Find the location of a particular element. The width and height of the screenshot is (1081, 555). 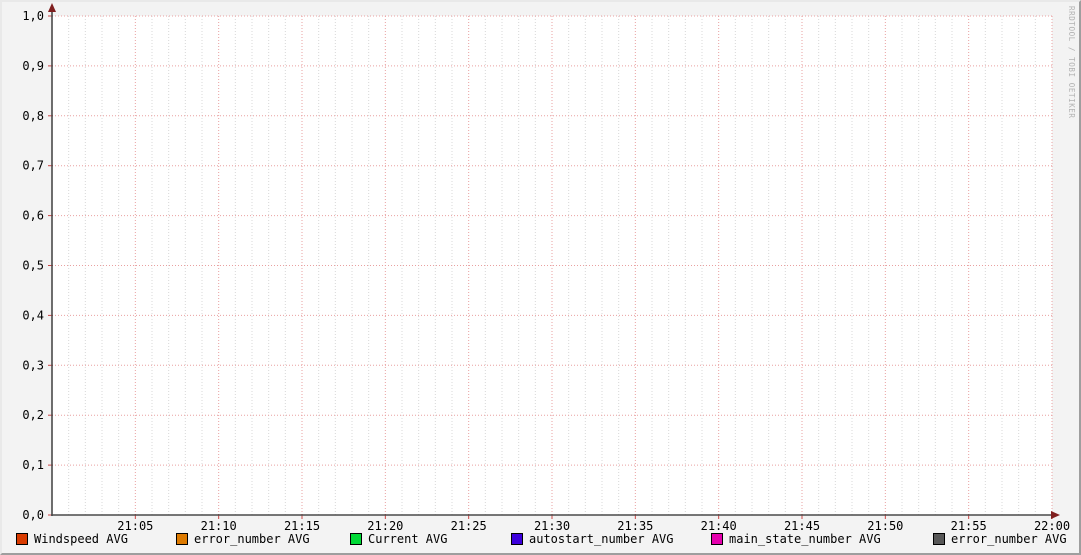

legend-label: Current AVG is located at coordinates (408, 539).